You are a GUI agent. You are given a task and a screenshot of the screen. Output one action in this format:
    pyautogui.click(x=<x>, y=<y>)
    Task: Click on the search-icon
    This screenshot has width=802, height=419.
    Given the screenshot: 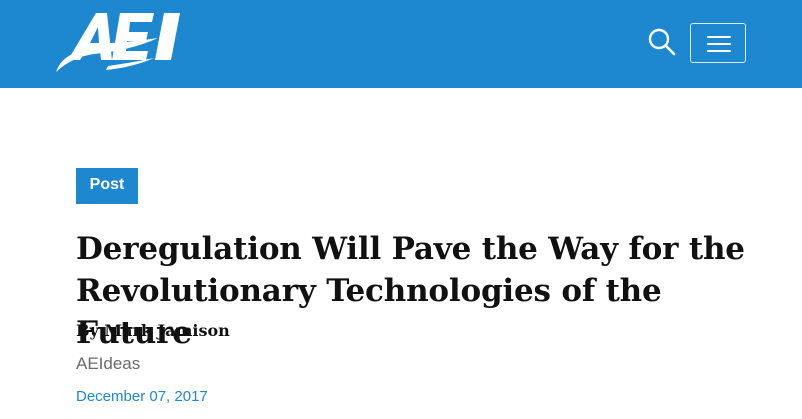 What is the action you would take?
    pyautogui.click(x=662, y=42)
    